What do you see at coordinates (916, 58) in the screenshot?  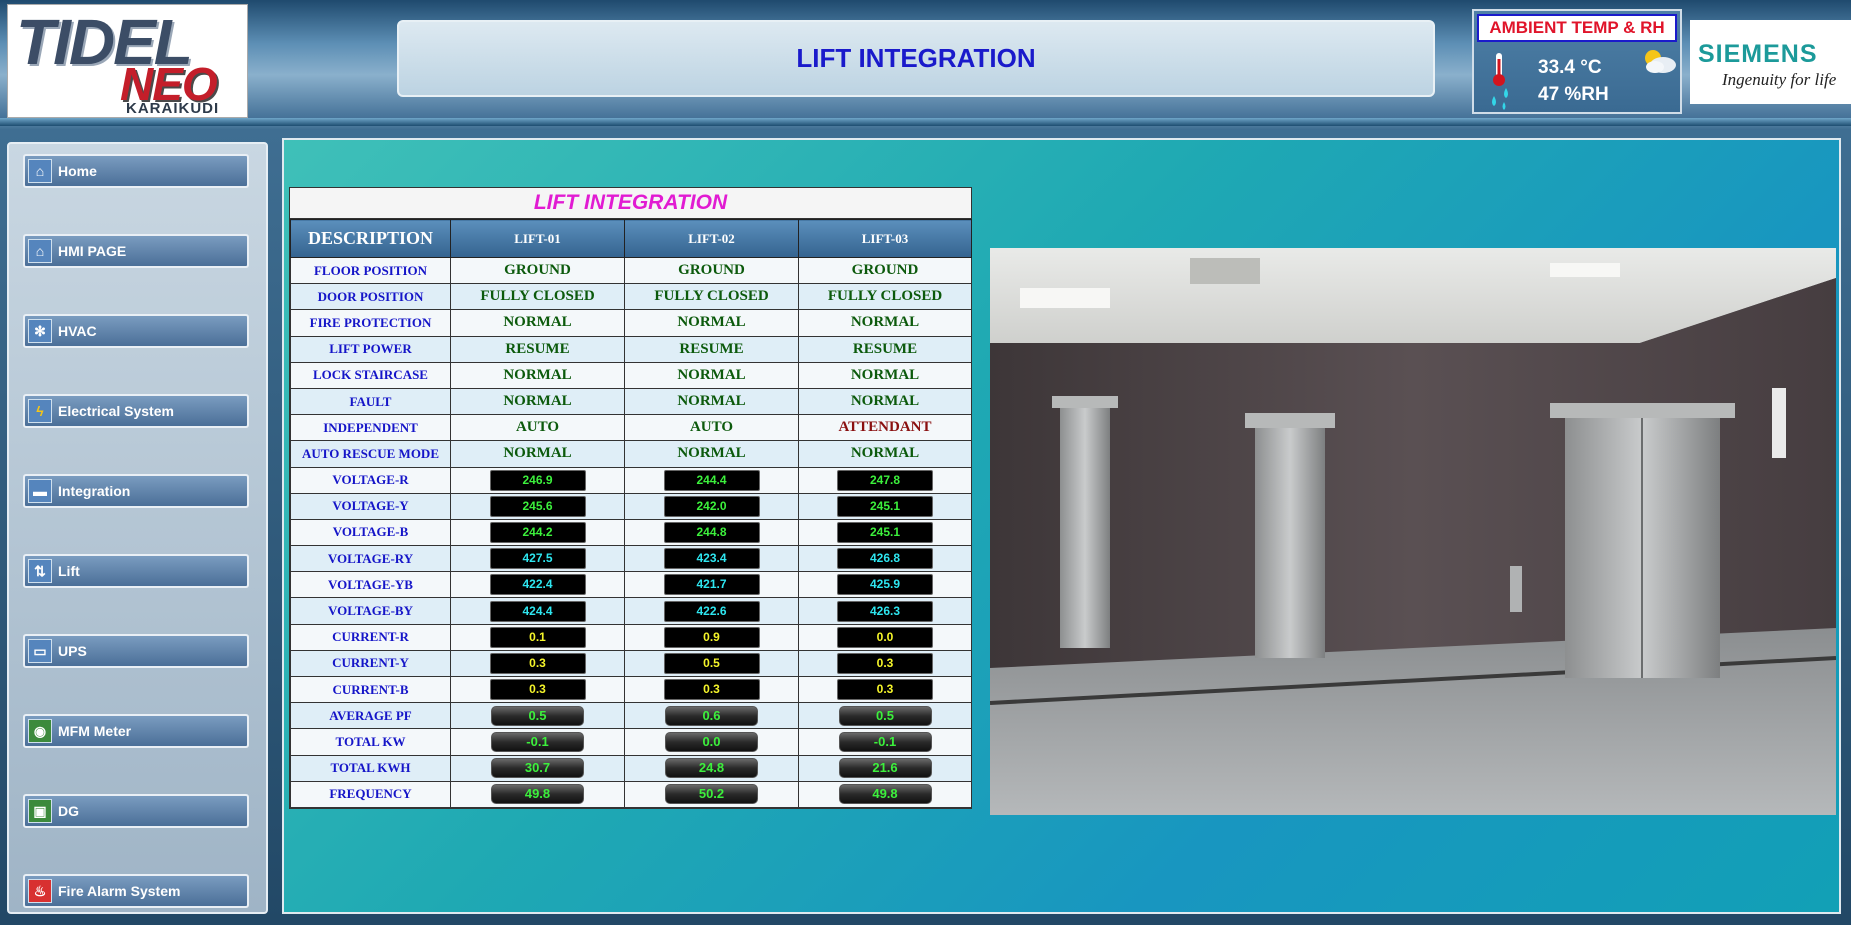 I see `page-title: LIFT INTEGRATION` at bounding box center [916, 58].